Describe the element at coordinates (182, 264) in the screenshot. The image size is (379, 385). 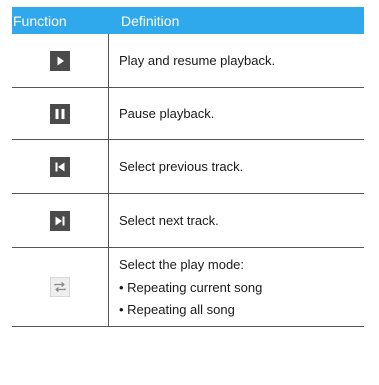
I see `play-mode-title: Select the play mode:` at that location.